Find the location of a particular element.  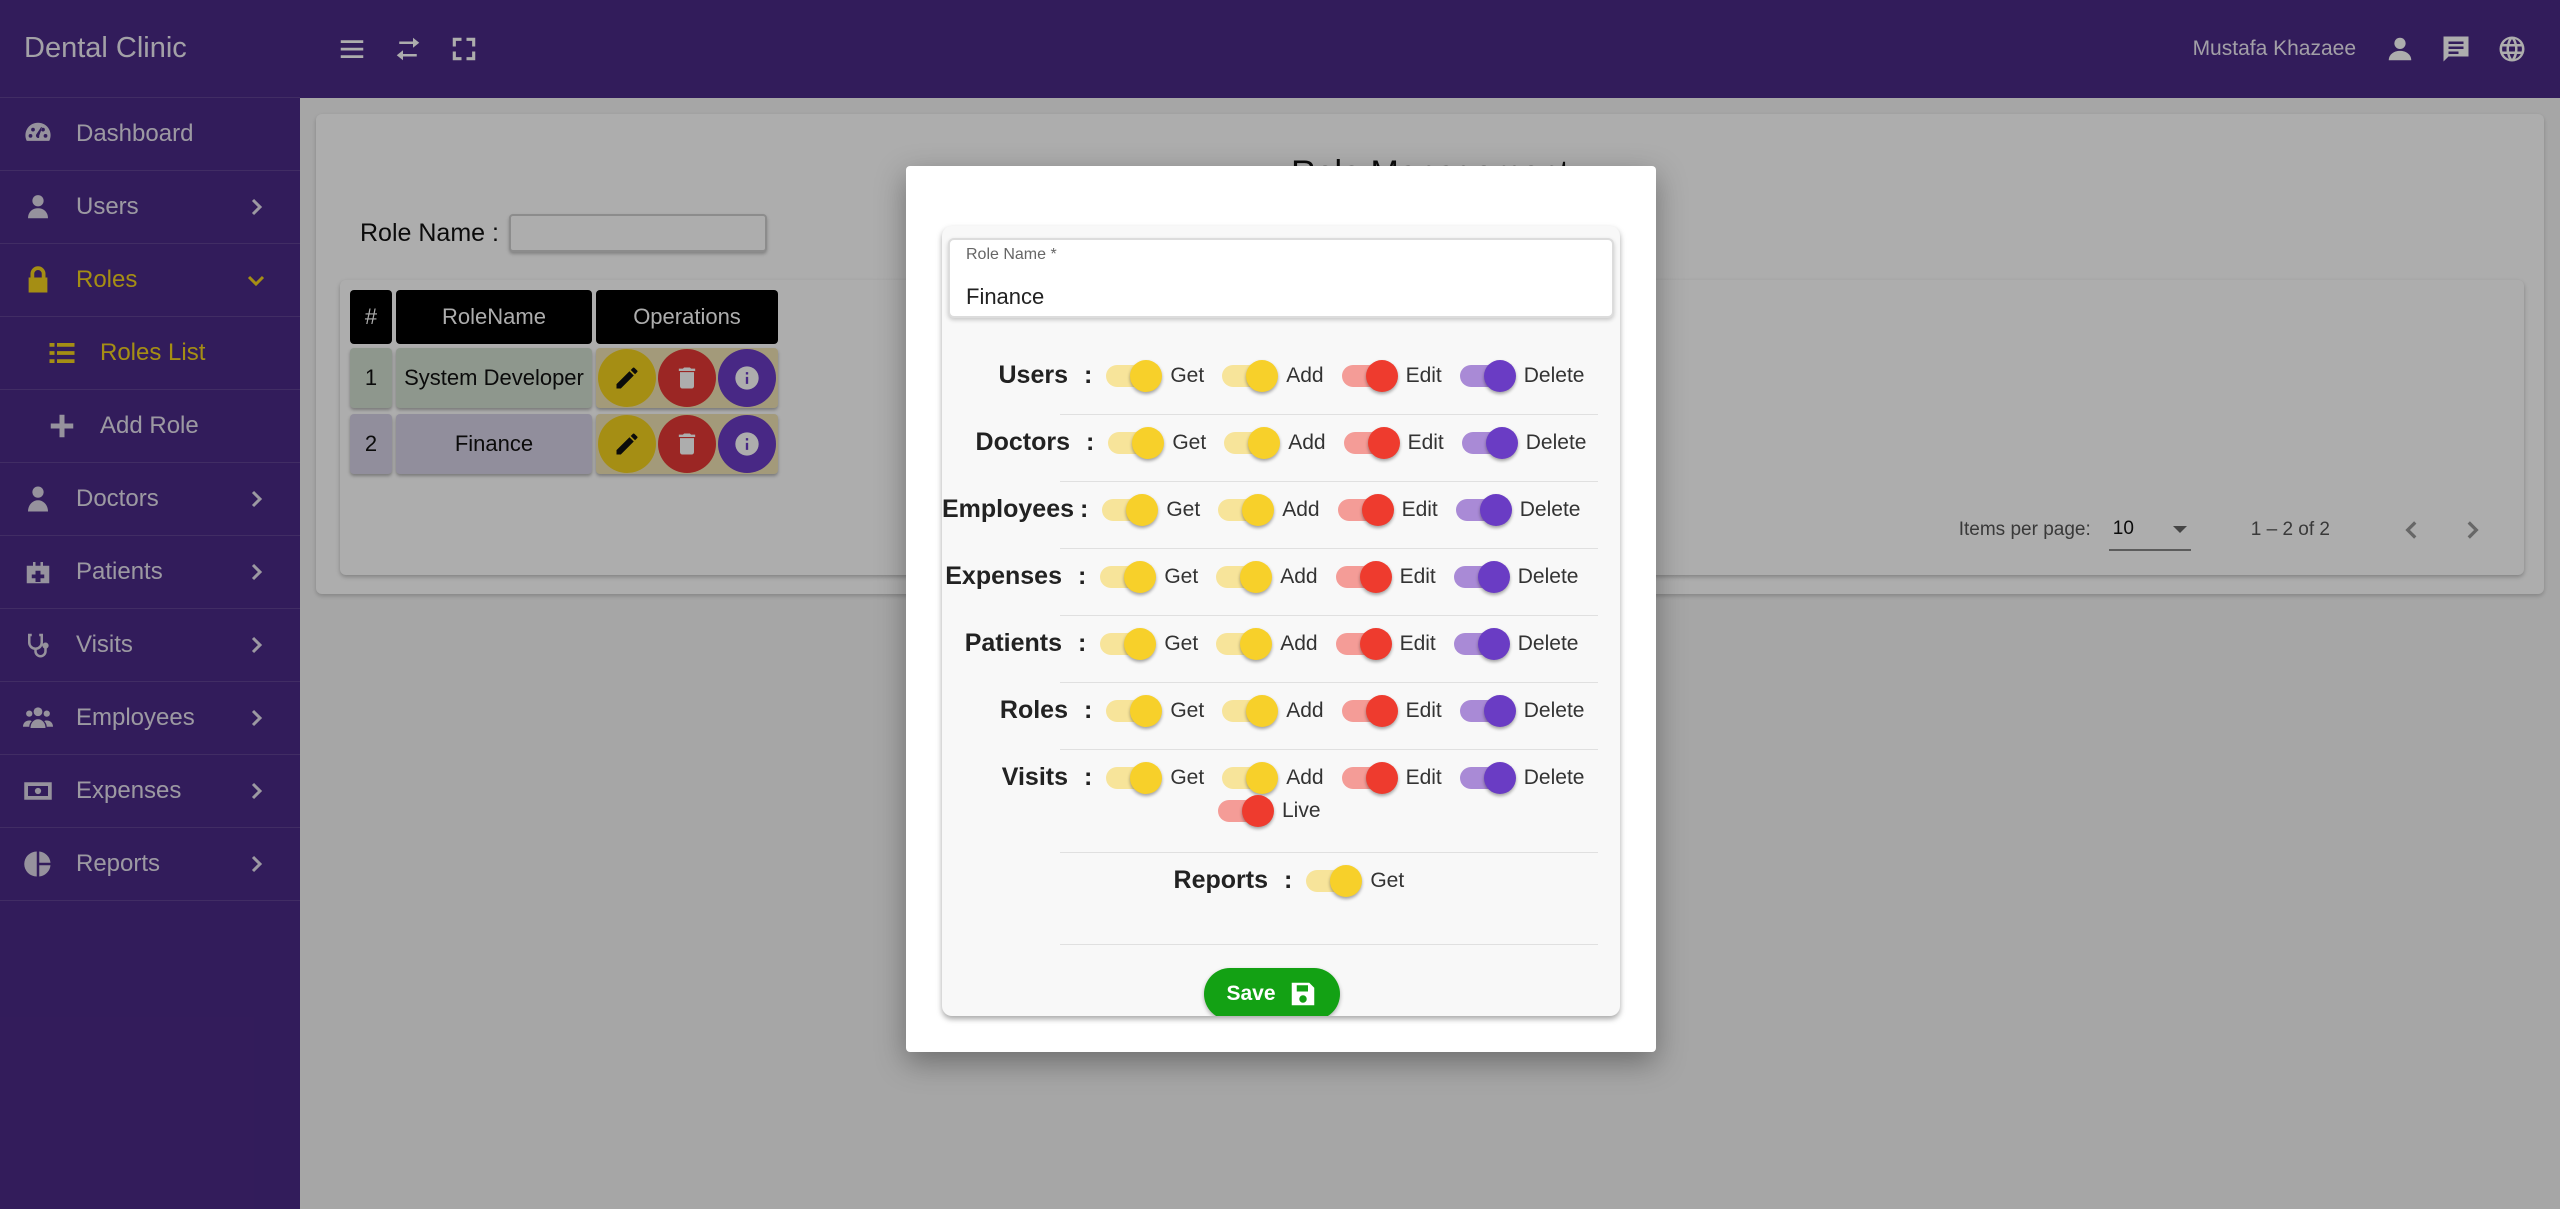

role-name-field: Role Name * Finance is located at coordinates (1281, 278).